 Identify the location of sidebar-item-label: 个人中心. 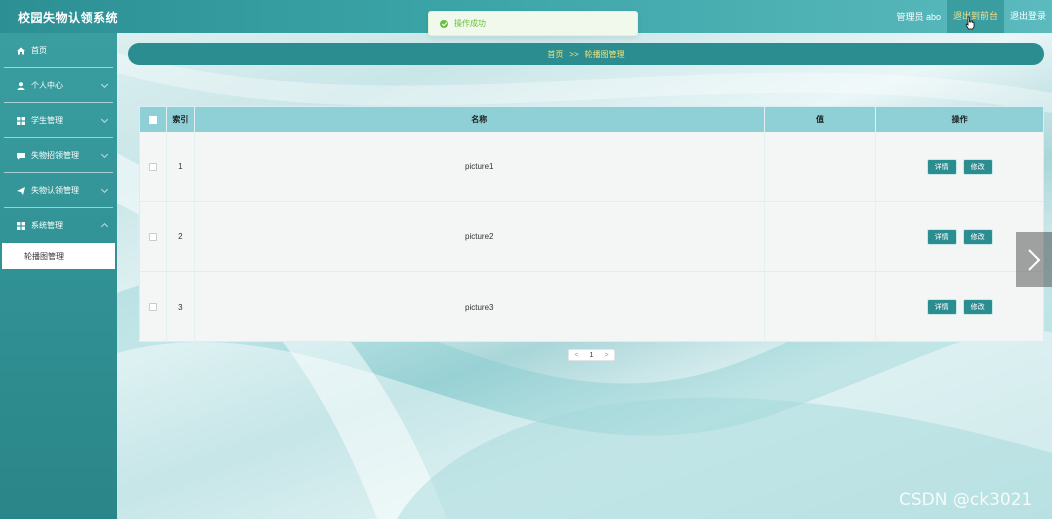
(47, 85).